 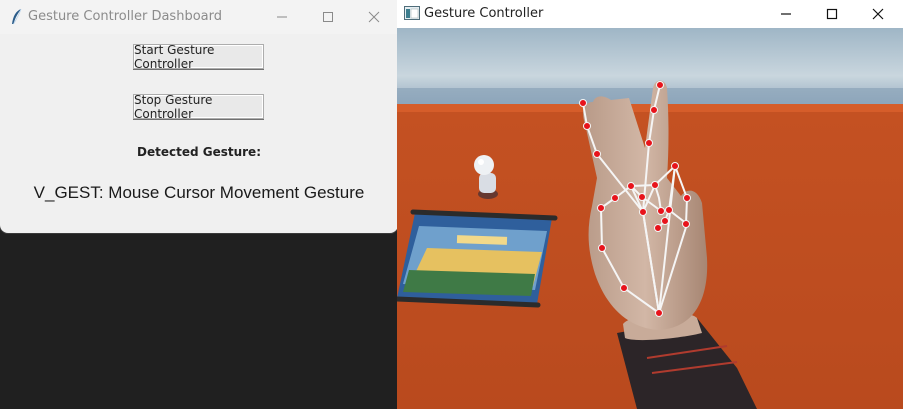 I want to click on camera-close-button, so click(x=878, y=14).